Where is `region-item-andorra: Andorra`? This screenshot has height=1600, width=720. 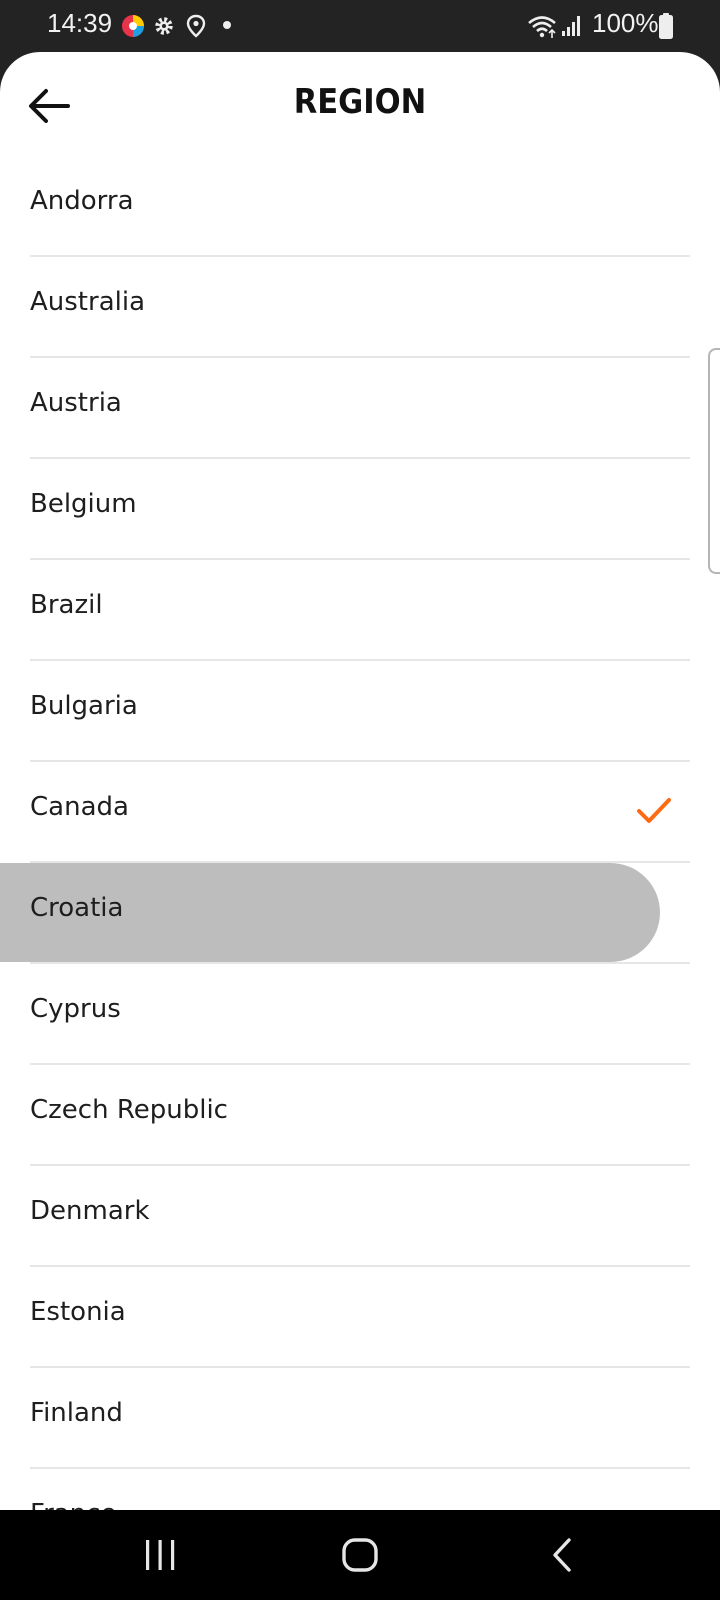 region-item-andorra: Andorra is located at coordinates (360, 206).